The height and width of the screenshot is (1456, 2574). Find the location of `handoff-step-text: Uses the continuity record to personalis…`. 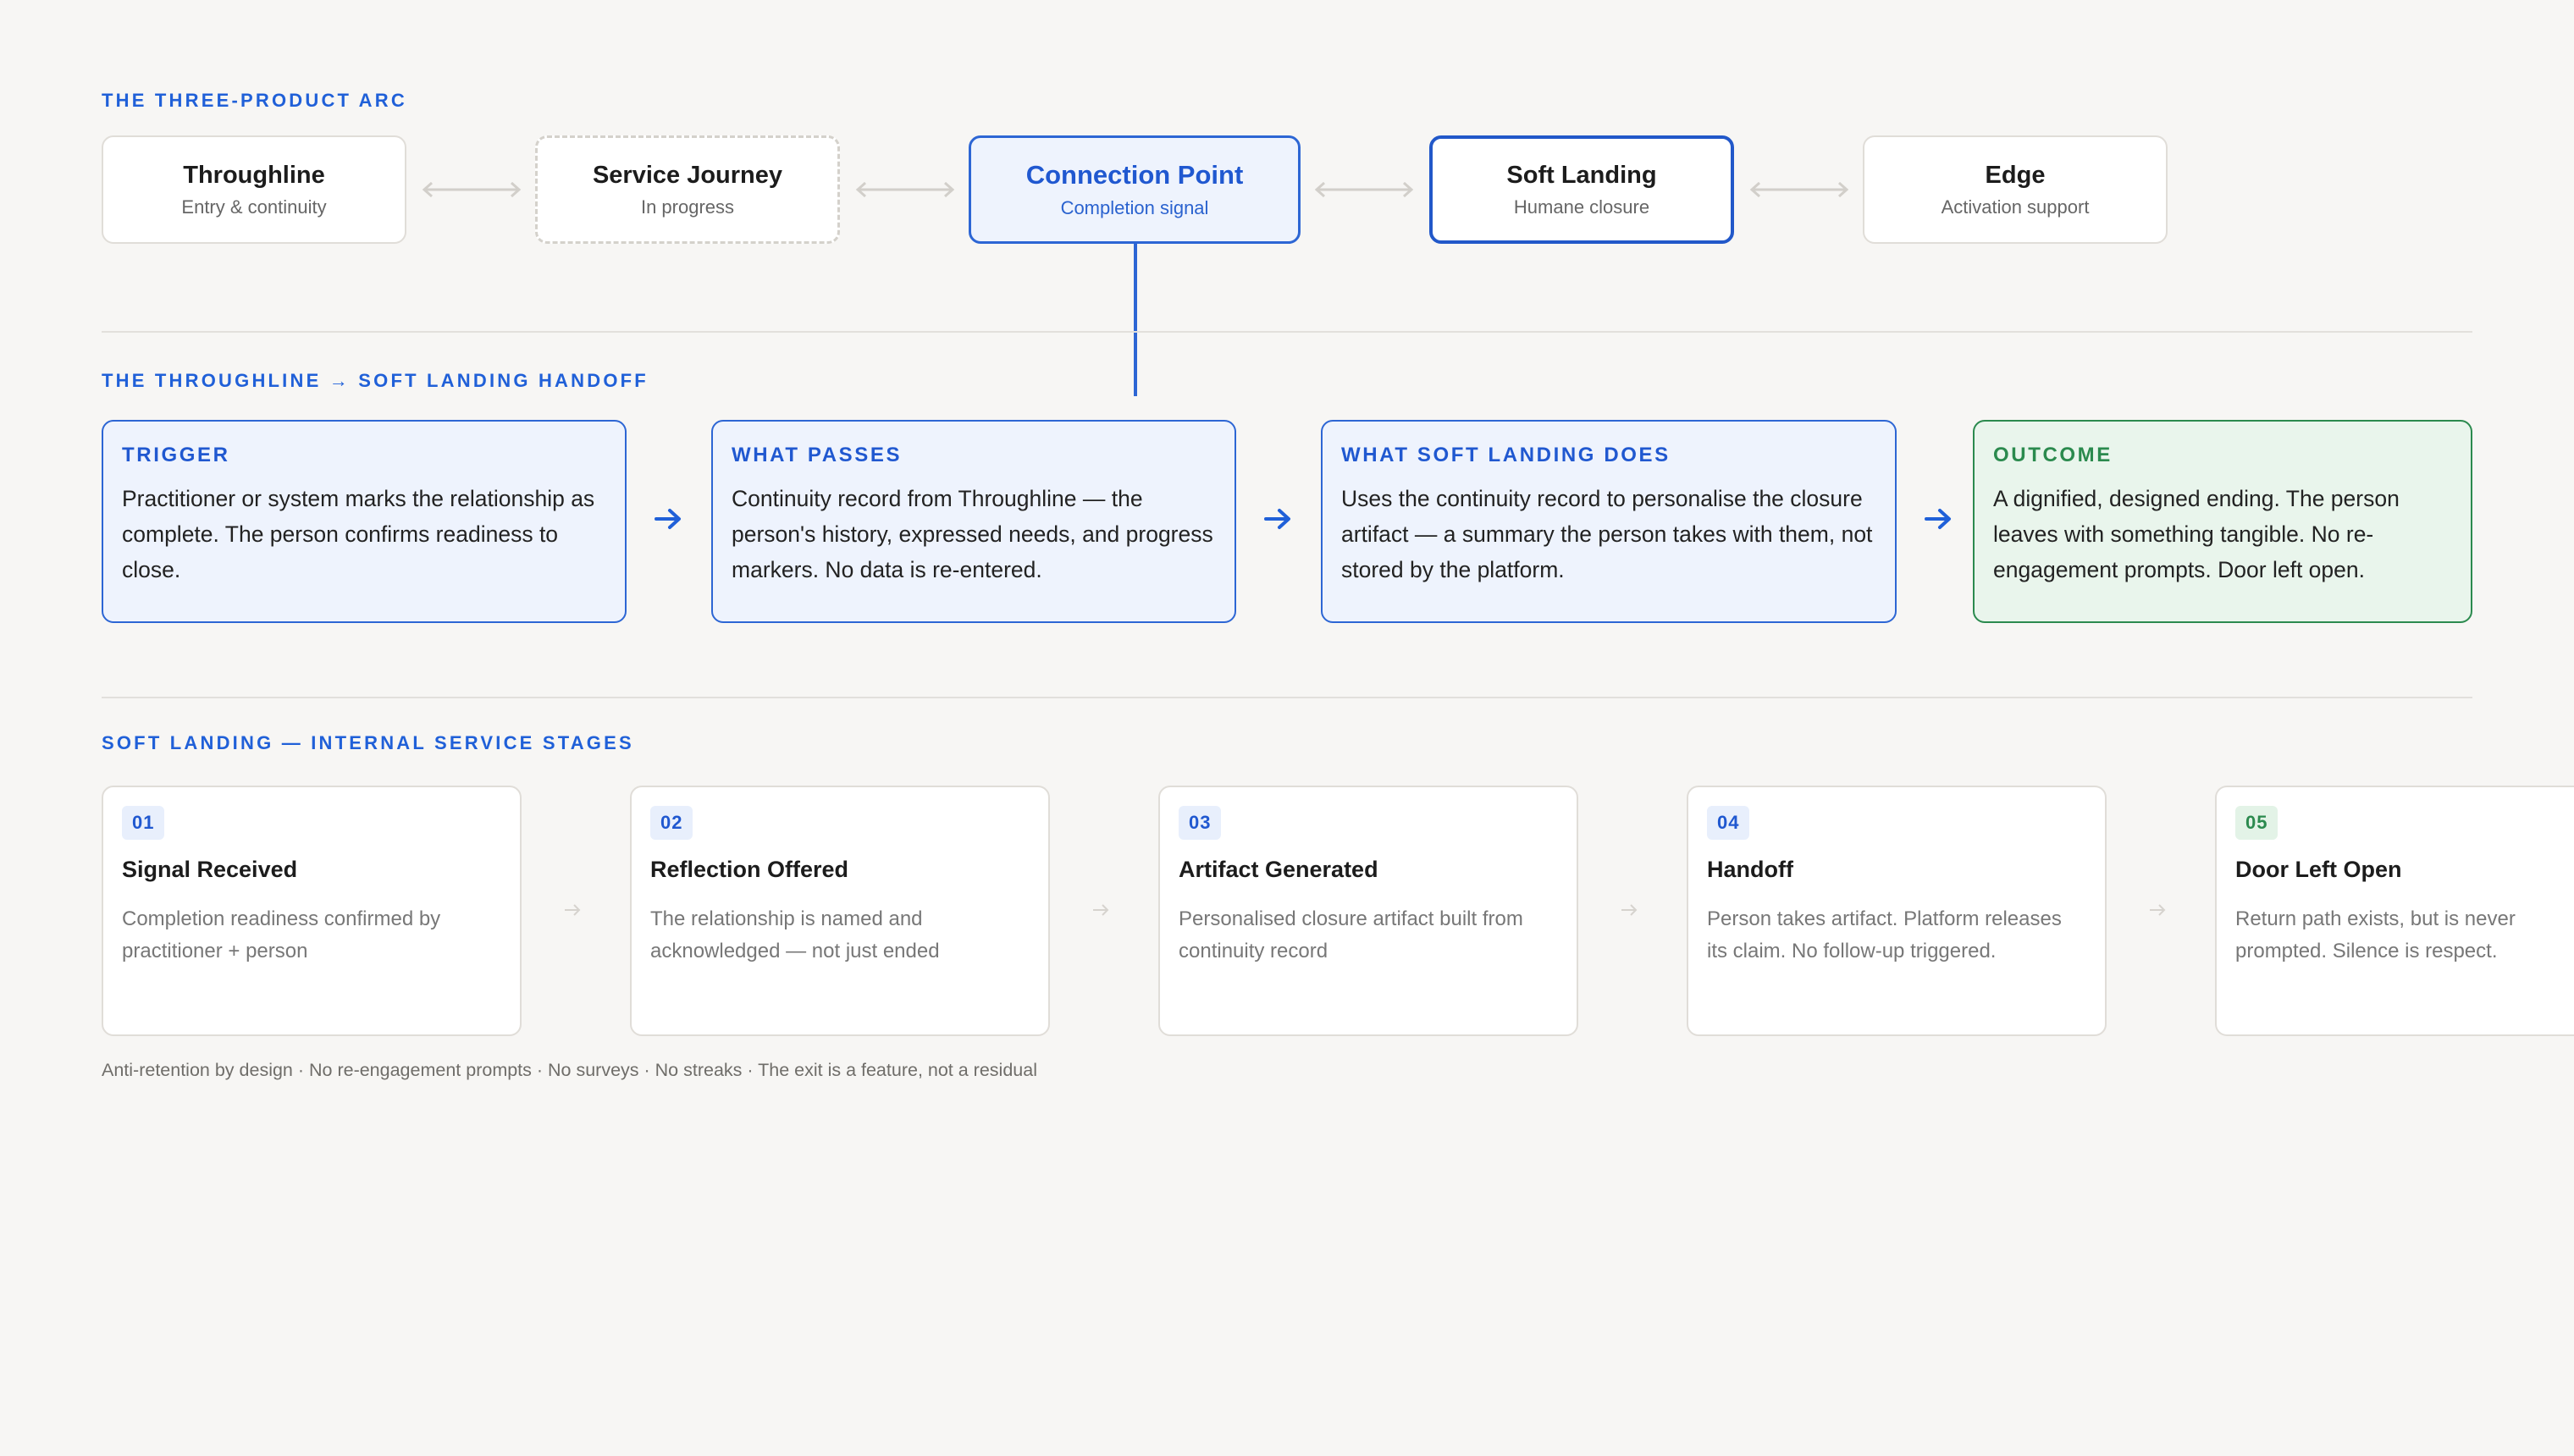

handoff-step-text: Uses the continuity record to personalis… is located at coordinates (1607, 534).